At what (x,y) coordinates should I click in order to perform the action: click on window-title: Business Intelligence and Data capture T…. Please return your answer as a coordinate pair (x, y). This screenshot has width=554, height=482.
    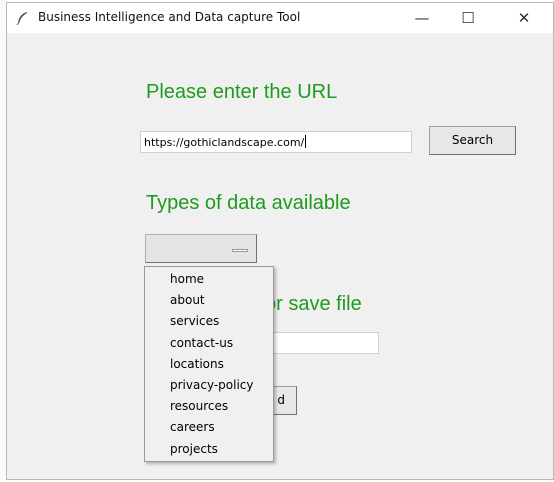
    Looking at the image, I should click on (169, 17).